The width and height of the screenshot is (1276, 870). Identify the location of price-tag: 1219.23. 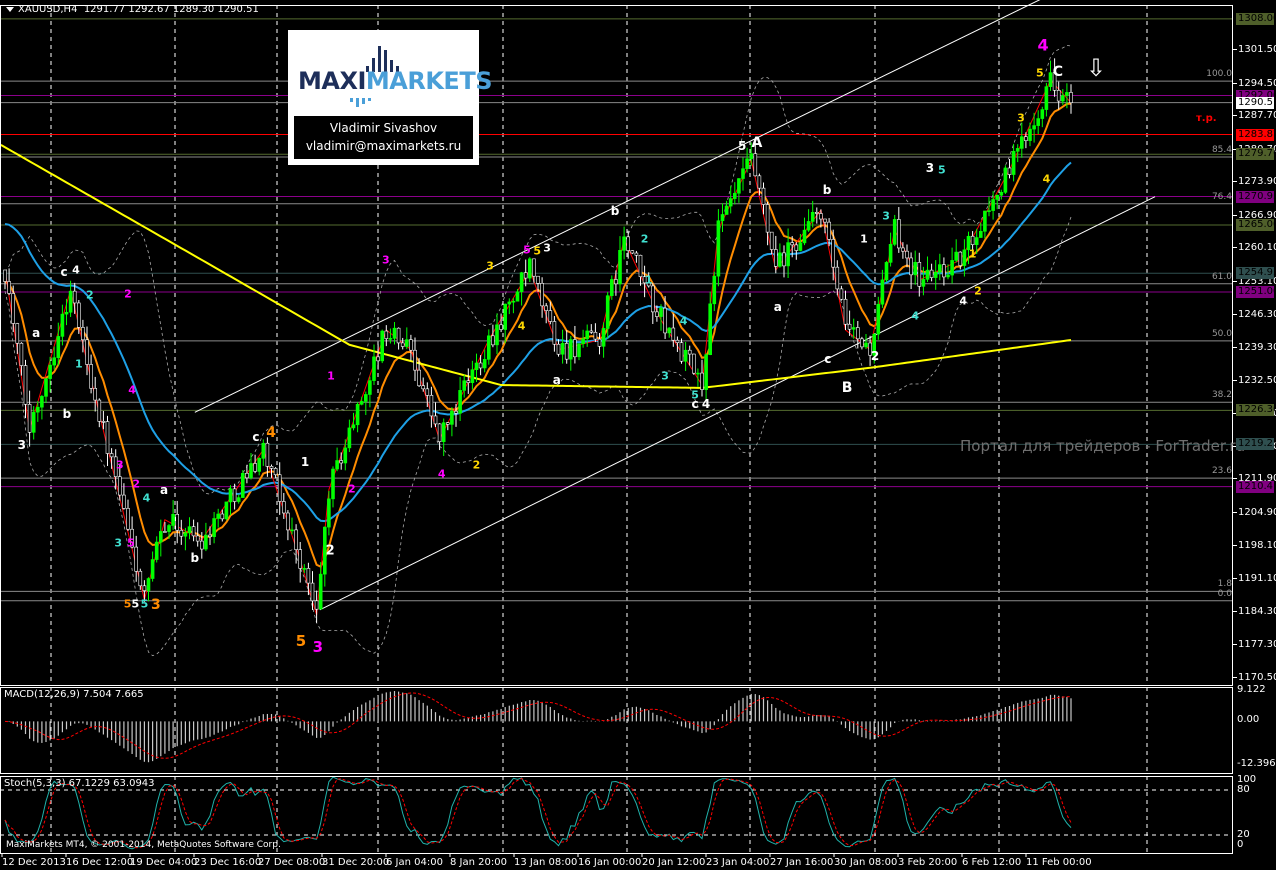
(1256, 444).